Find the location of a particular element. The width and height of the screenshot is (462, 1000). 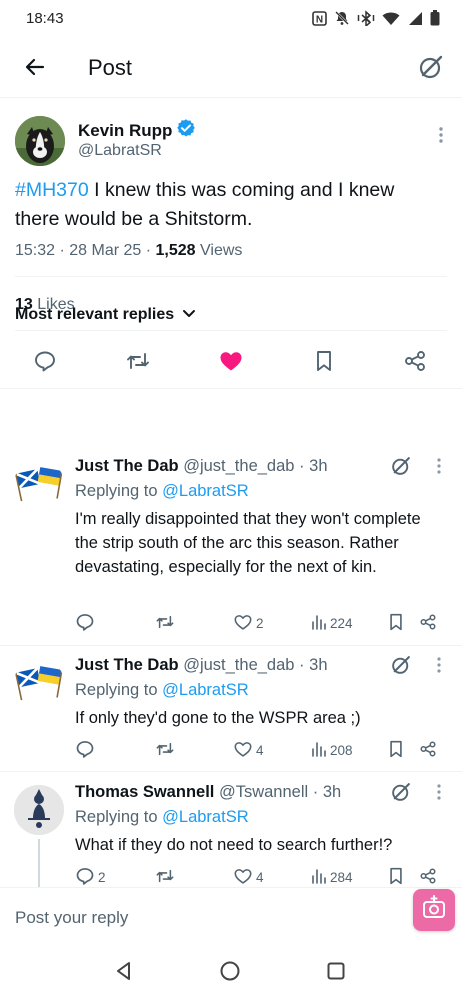

triangle-back-icon is located at coordinates (124, 973).